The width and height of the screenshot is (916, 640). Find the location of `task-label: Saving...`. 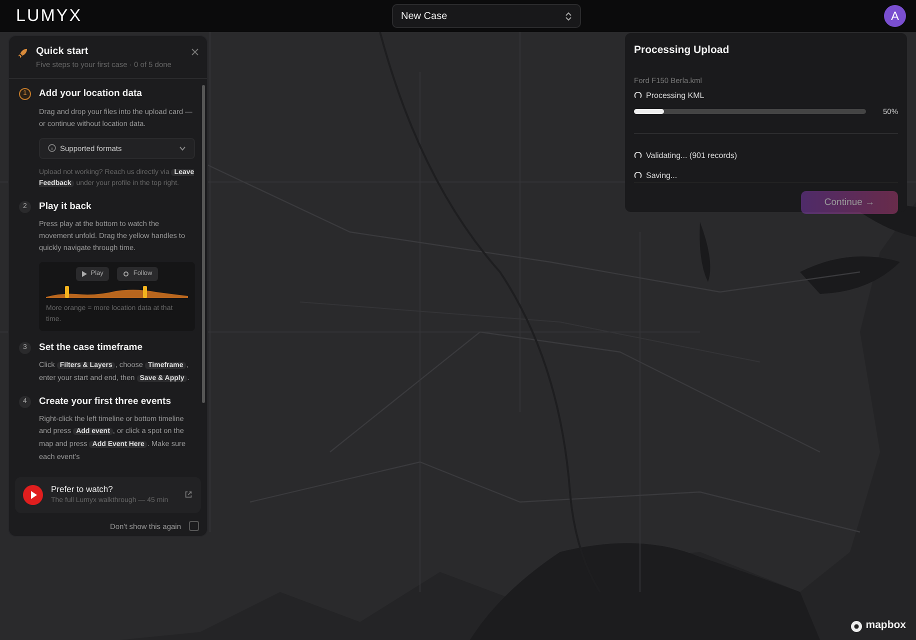

task-label: Saving... is located at coordinates (662, 176).